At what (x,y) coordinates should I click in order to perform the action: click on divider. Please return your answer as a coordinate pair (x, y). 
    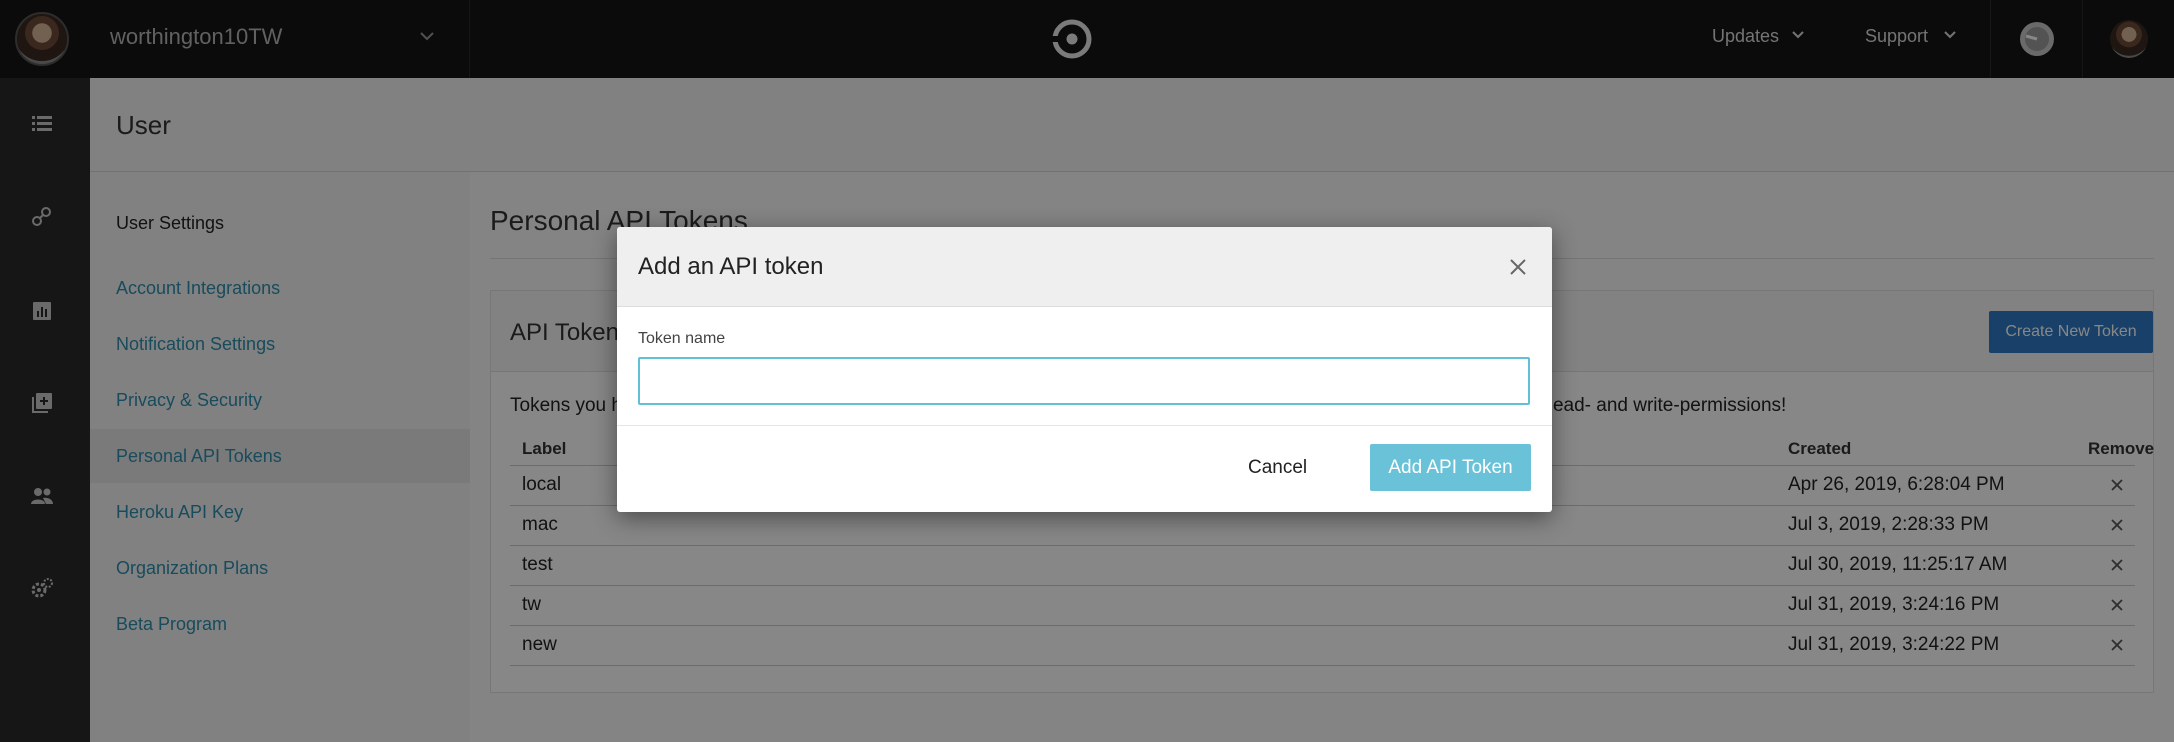
    Looking at the image, I should click on (1084, 425).